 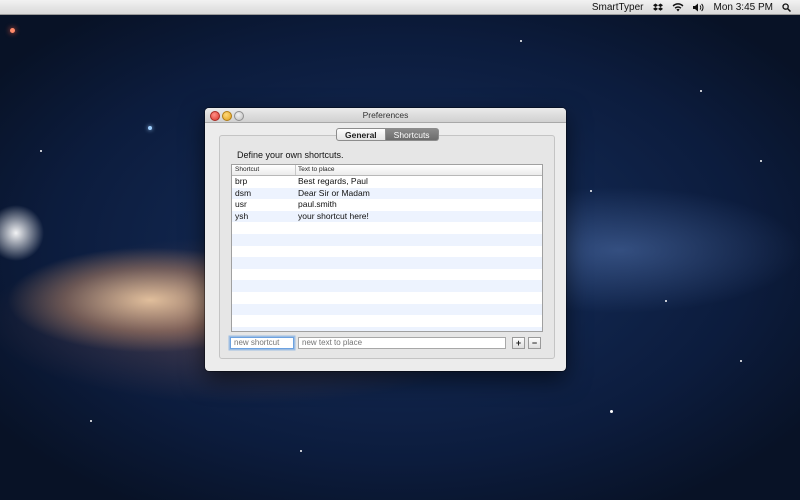 What do you see at coordinates (657, 7) in the screenshot?
I see `dropbox-icon` at bounding box center [657, 7].